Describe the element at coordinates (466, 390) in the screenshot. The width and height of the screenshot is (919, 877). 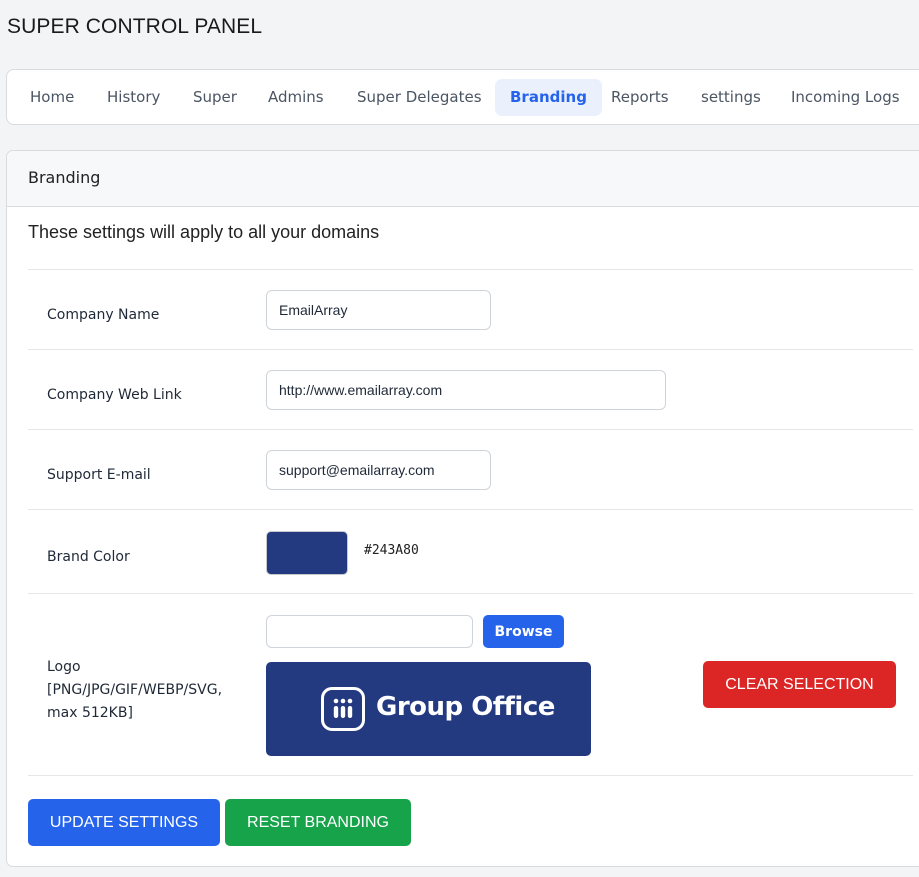
I see `company-web-link-input` at that location.